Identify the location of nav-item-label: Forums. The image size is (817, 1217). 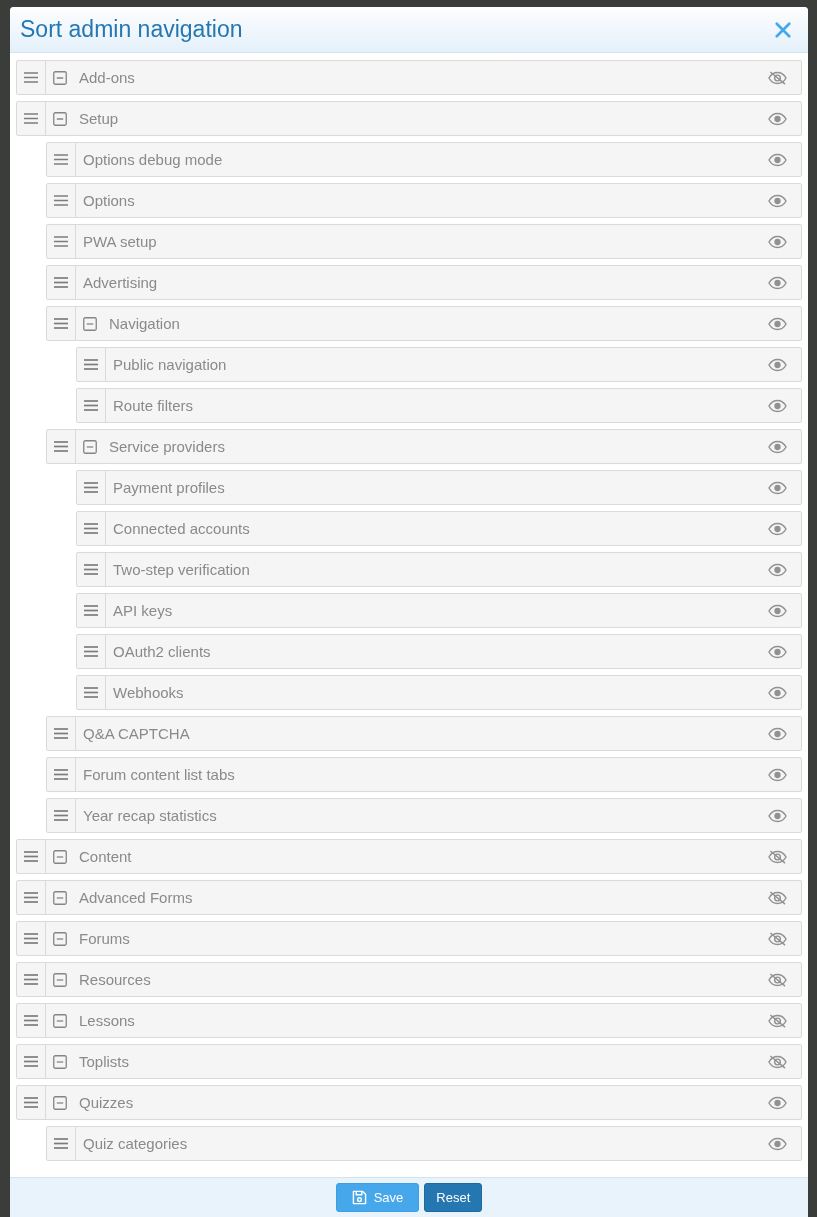
(104, 938).